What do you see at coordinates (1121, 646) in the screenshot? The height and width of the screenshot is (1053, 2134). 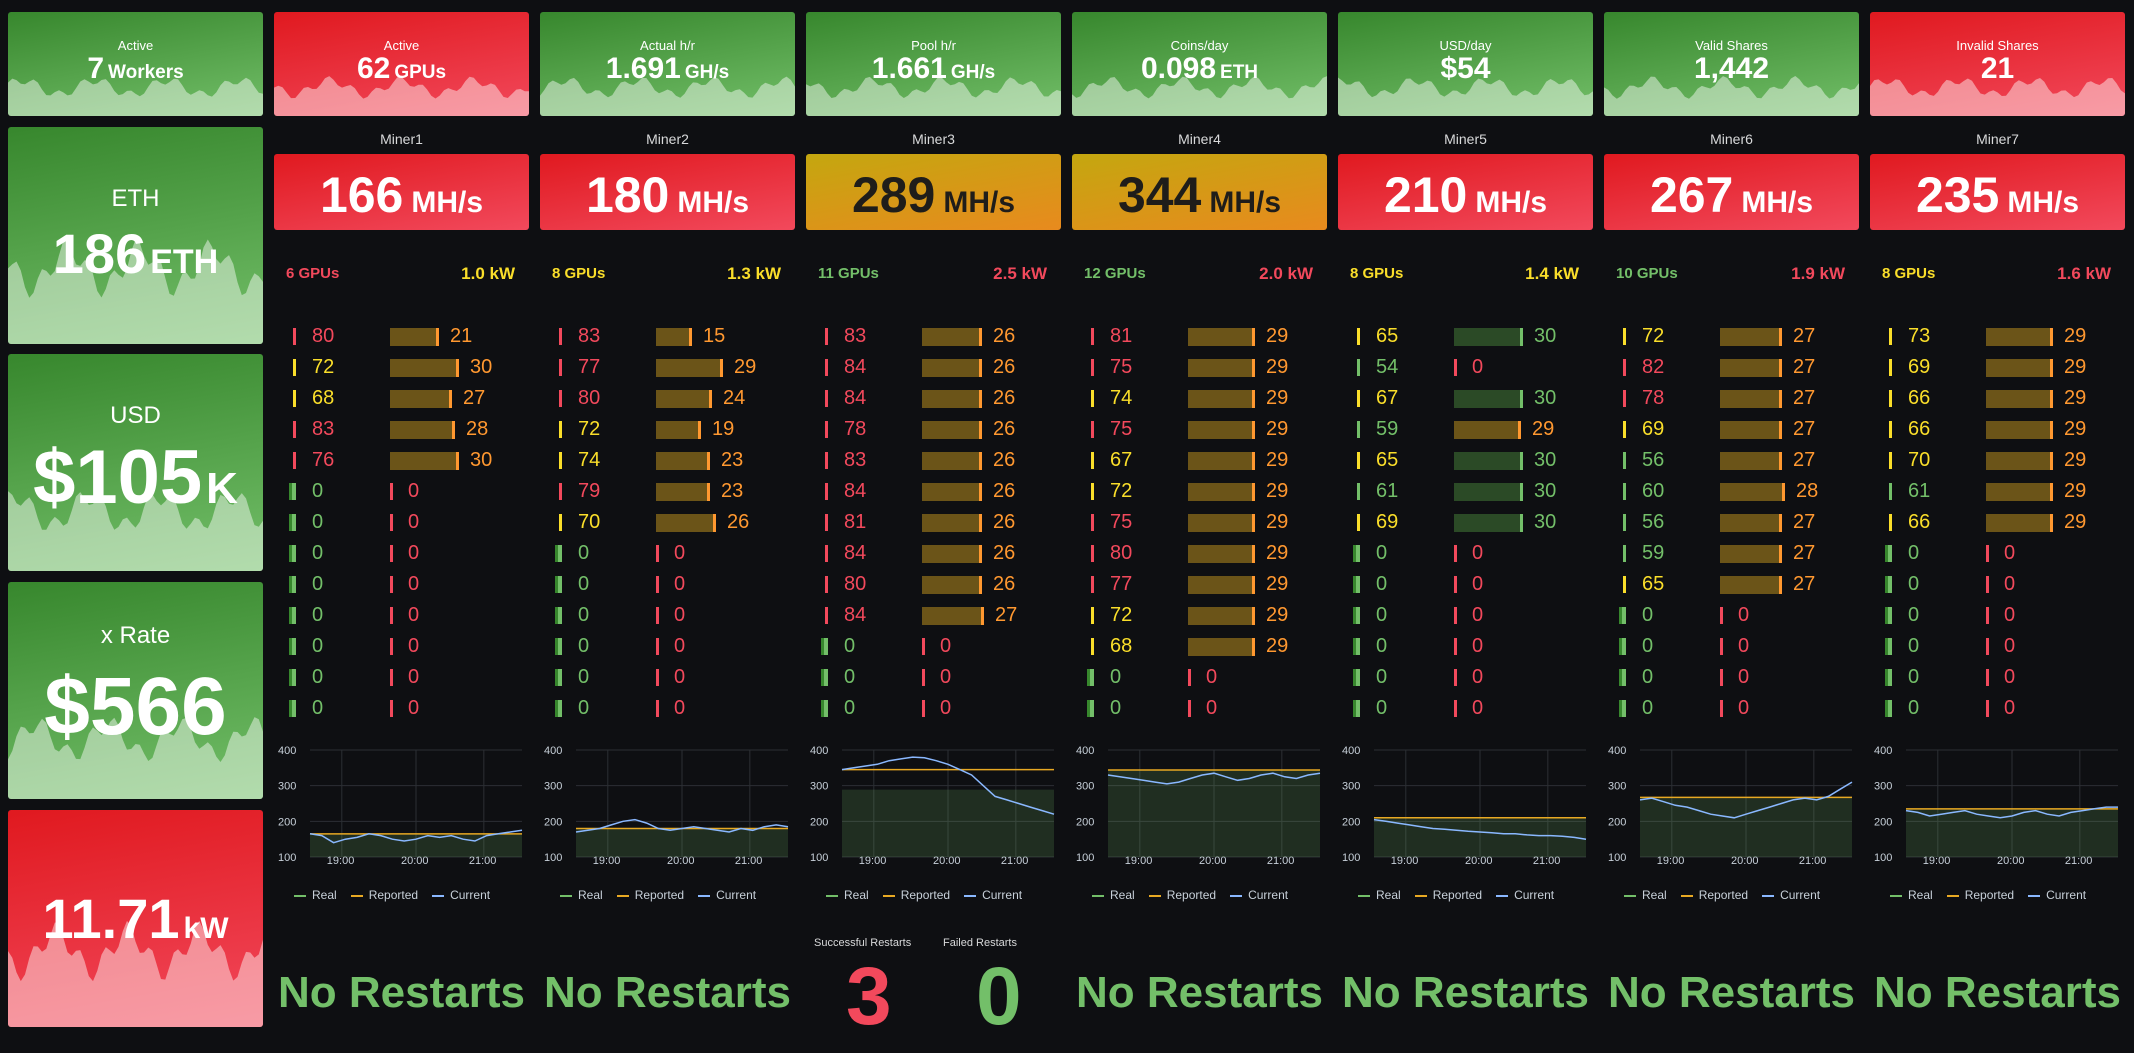 I see `gpu-temp: 68` at bounding box center [1121, 646].